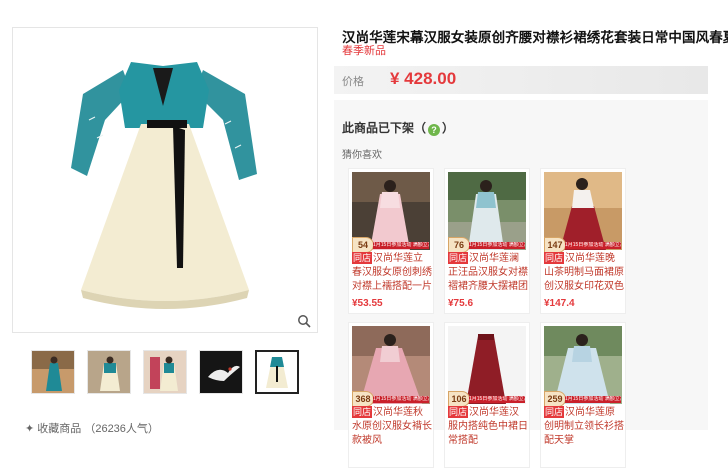 The height and width of the screenshot is (468, 728). What do you see at coordinates (434, 130) in the screenshot?
I see `help-icon: ?` at bounding box center [434, 130].